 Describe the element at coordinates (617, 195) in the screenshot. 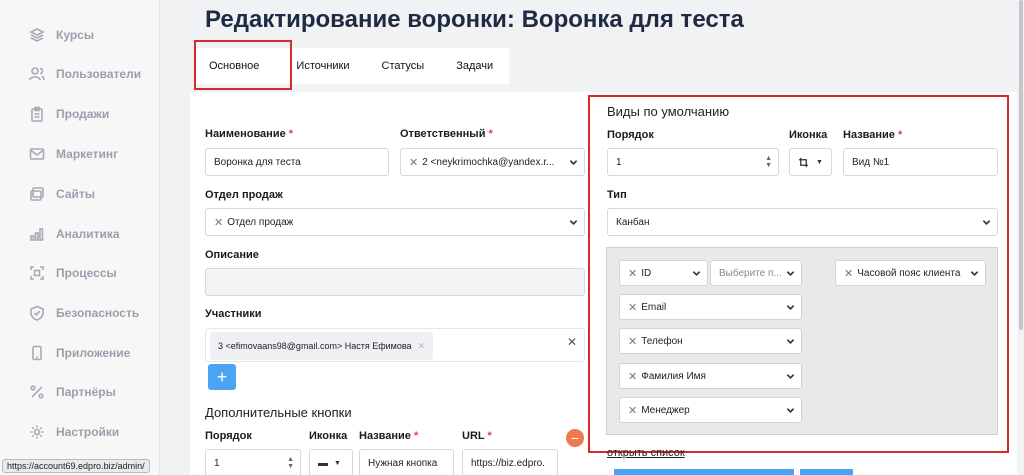

I see `views-type-label: Тип` at that location.